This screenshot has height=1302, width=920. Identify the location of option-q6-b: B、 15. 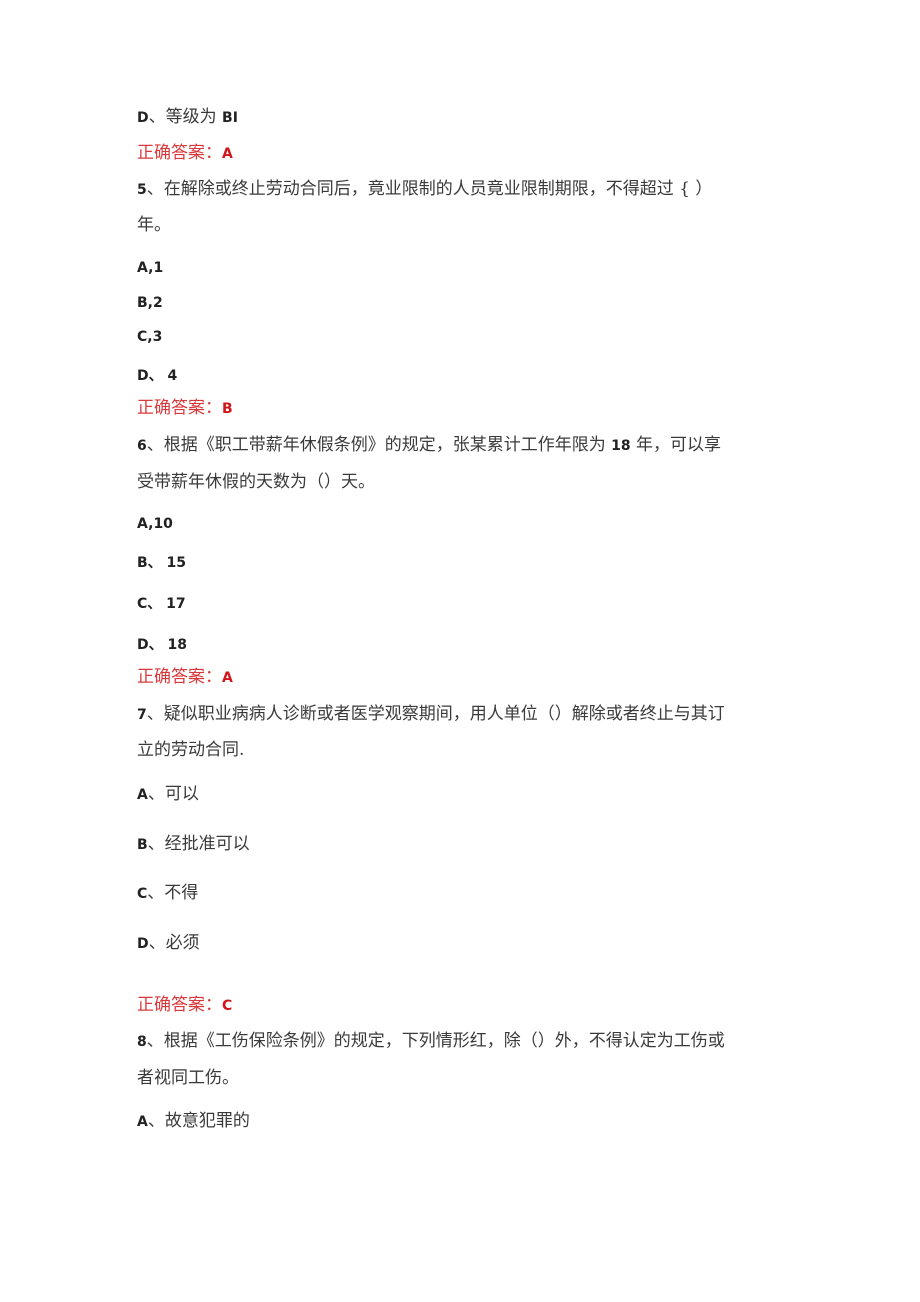
(161, 562).